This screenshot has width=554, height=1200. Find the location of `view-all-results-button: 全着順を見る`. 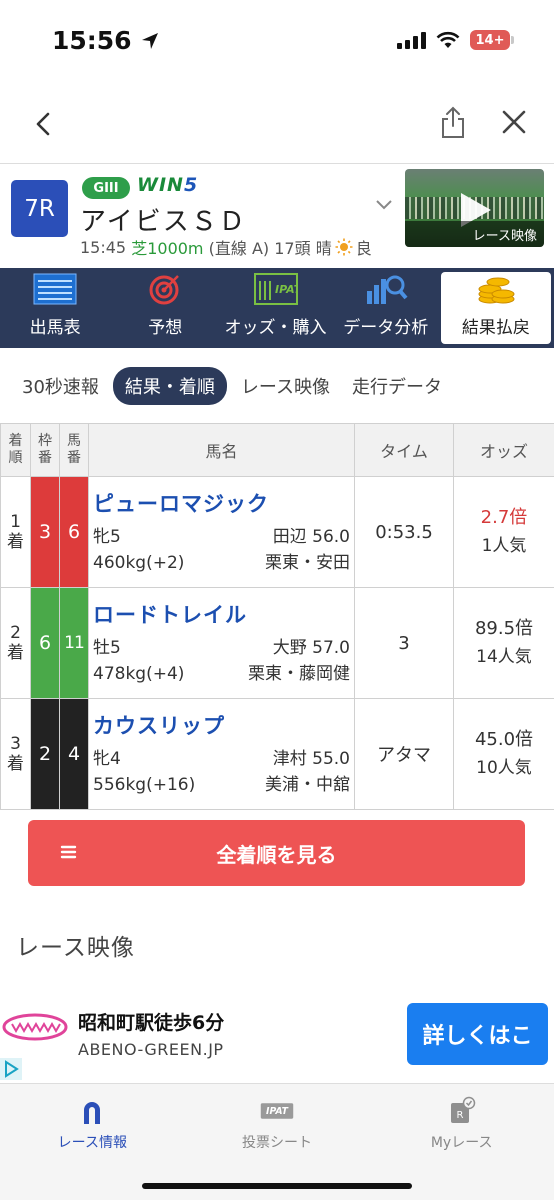

view-all-results-button: 全着順を見る is located at coordinates (276, 853).